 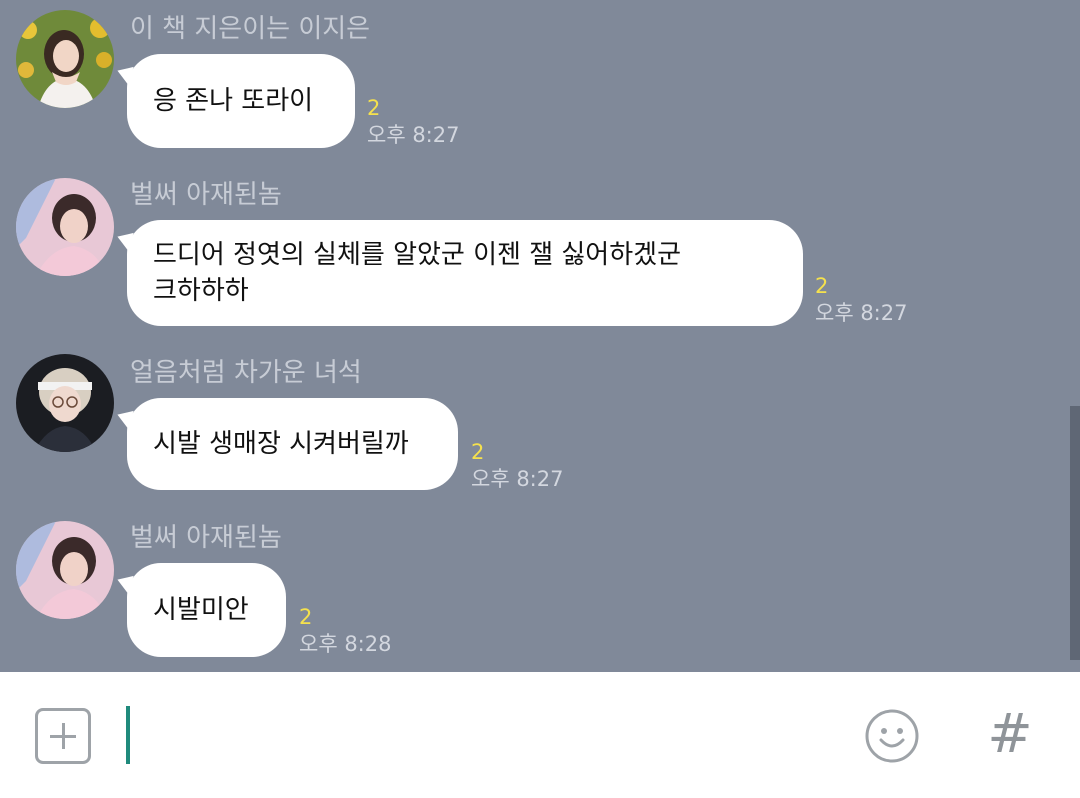 What do you see at coordinates (250, 29) in the screenshot?
I see `sender-name: 이 책 지은이는 이지은` at bounding box center [250, 29].